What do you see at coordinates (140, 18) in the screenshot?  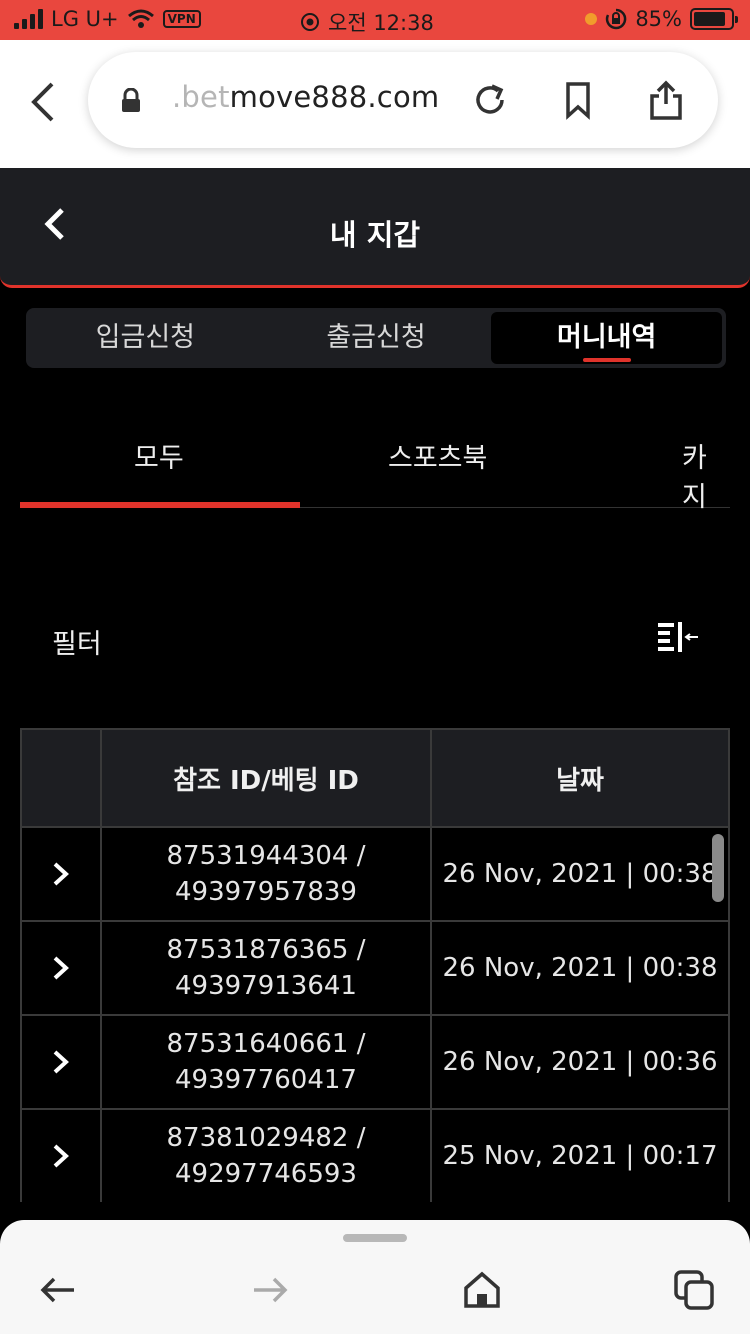 I see `wifi-icon` at bounding box center [140, 18].